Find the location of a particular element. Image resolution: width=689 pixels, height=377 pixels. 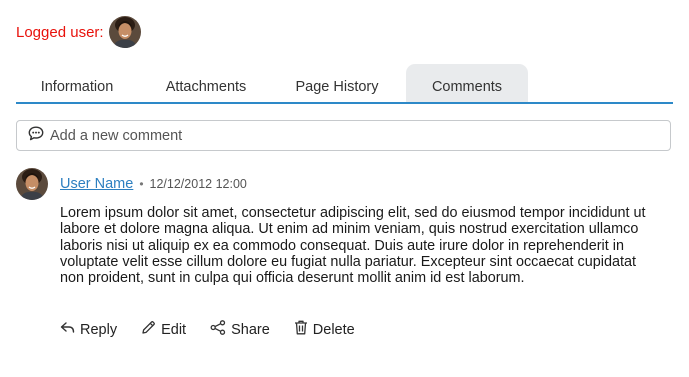

tab-attachments: Attachments is located at coordinates (206, 83).